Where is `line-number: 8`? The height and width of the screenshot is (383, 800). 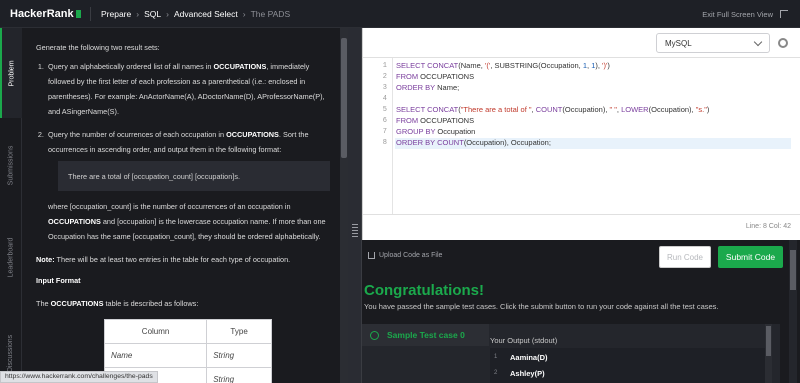
line-number: 8 is located at coordinates (384, 143).